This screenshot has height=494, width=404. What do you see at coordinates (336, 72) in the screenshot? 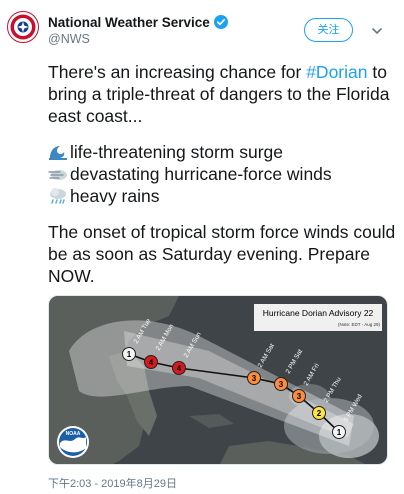
I see `hashtag-link: #Dorian` at bounding box center [336, 72].